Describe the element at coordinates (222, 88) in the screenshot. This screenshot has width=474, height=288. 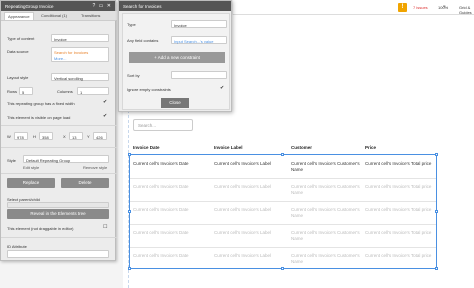
I see `ignore-empty-checkbox: ✔` at that location.